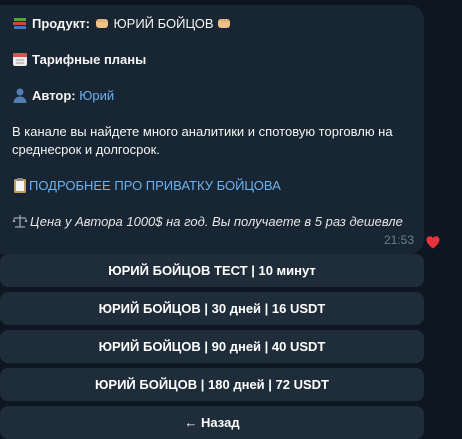 The image size is (462, 439). Describe the element at coordinates (398, 240) in the screenshot. I see `message-time: 21:53` at that location.